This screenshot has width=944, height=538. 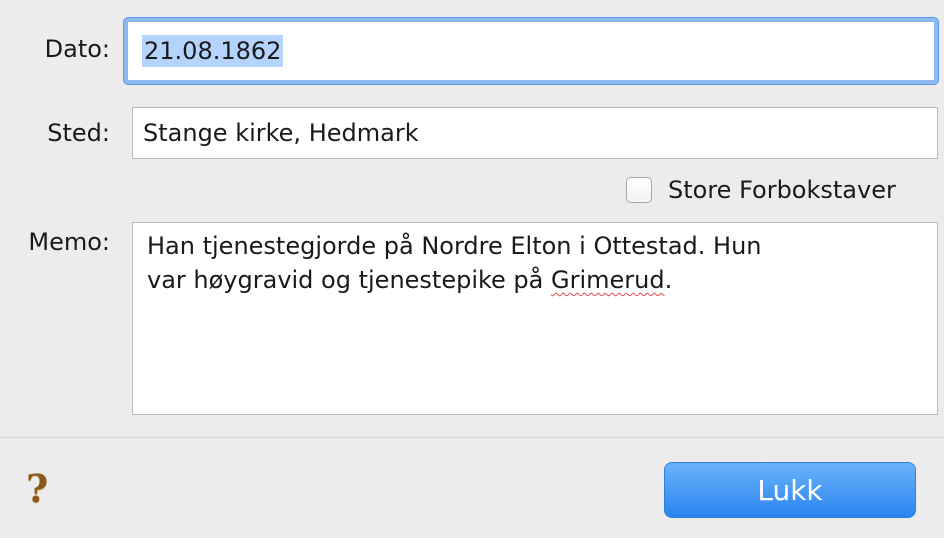 What do you see at coordinates (69, 242) in the screenshot?
I see `memo-label: Memo:` at bounding box center [69, 242].